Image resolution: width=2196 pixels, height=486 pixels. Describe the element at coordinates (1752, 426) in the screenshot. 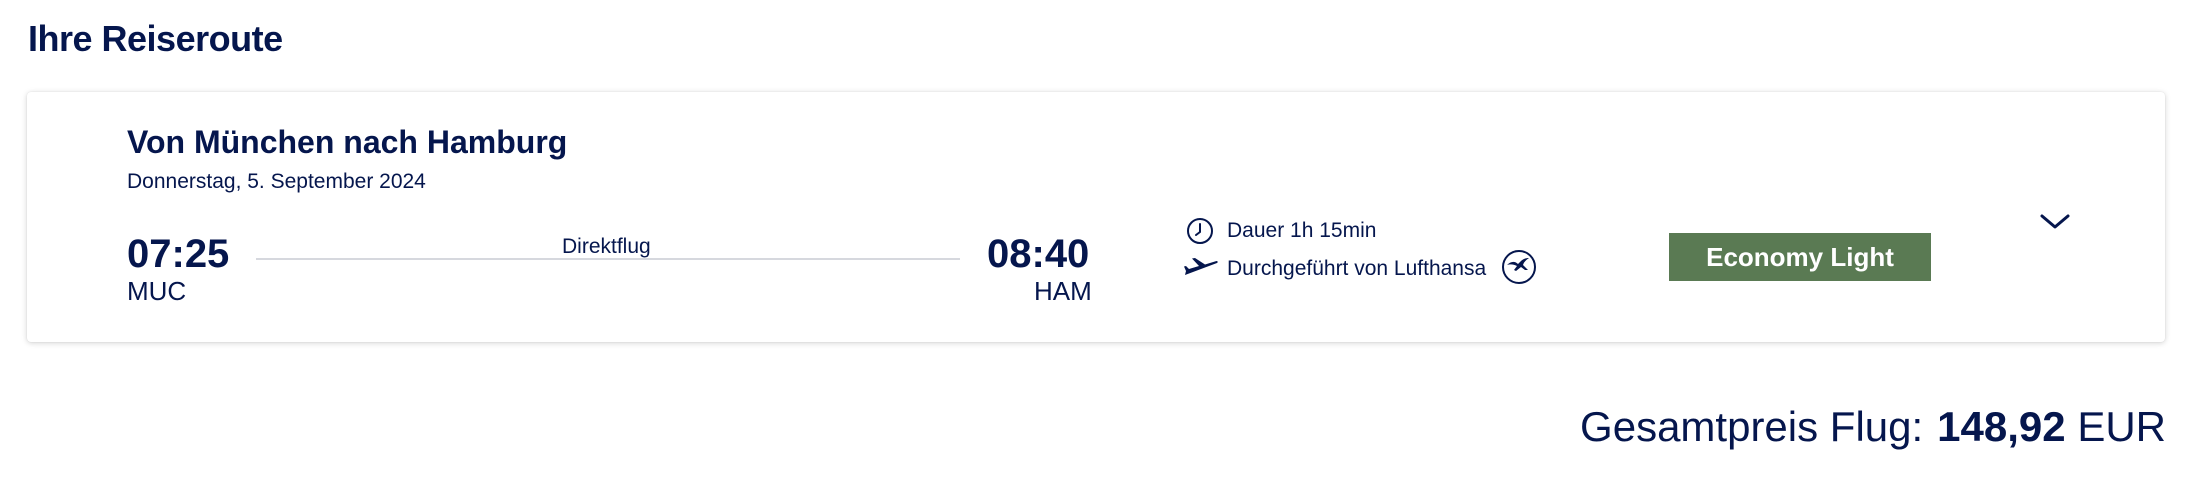

I see `total-price-label: Gesamtpreis Flug:` at that location.